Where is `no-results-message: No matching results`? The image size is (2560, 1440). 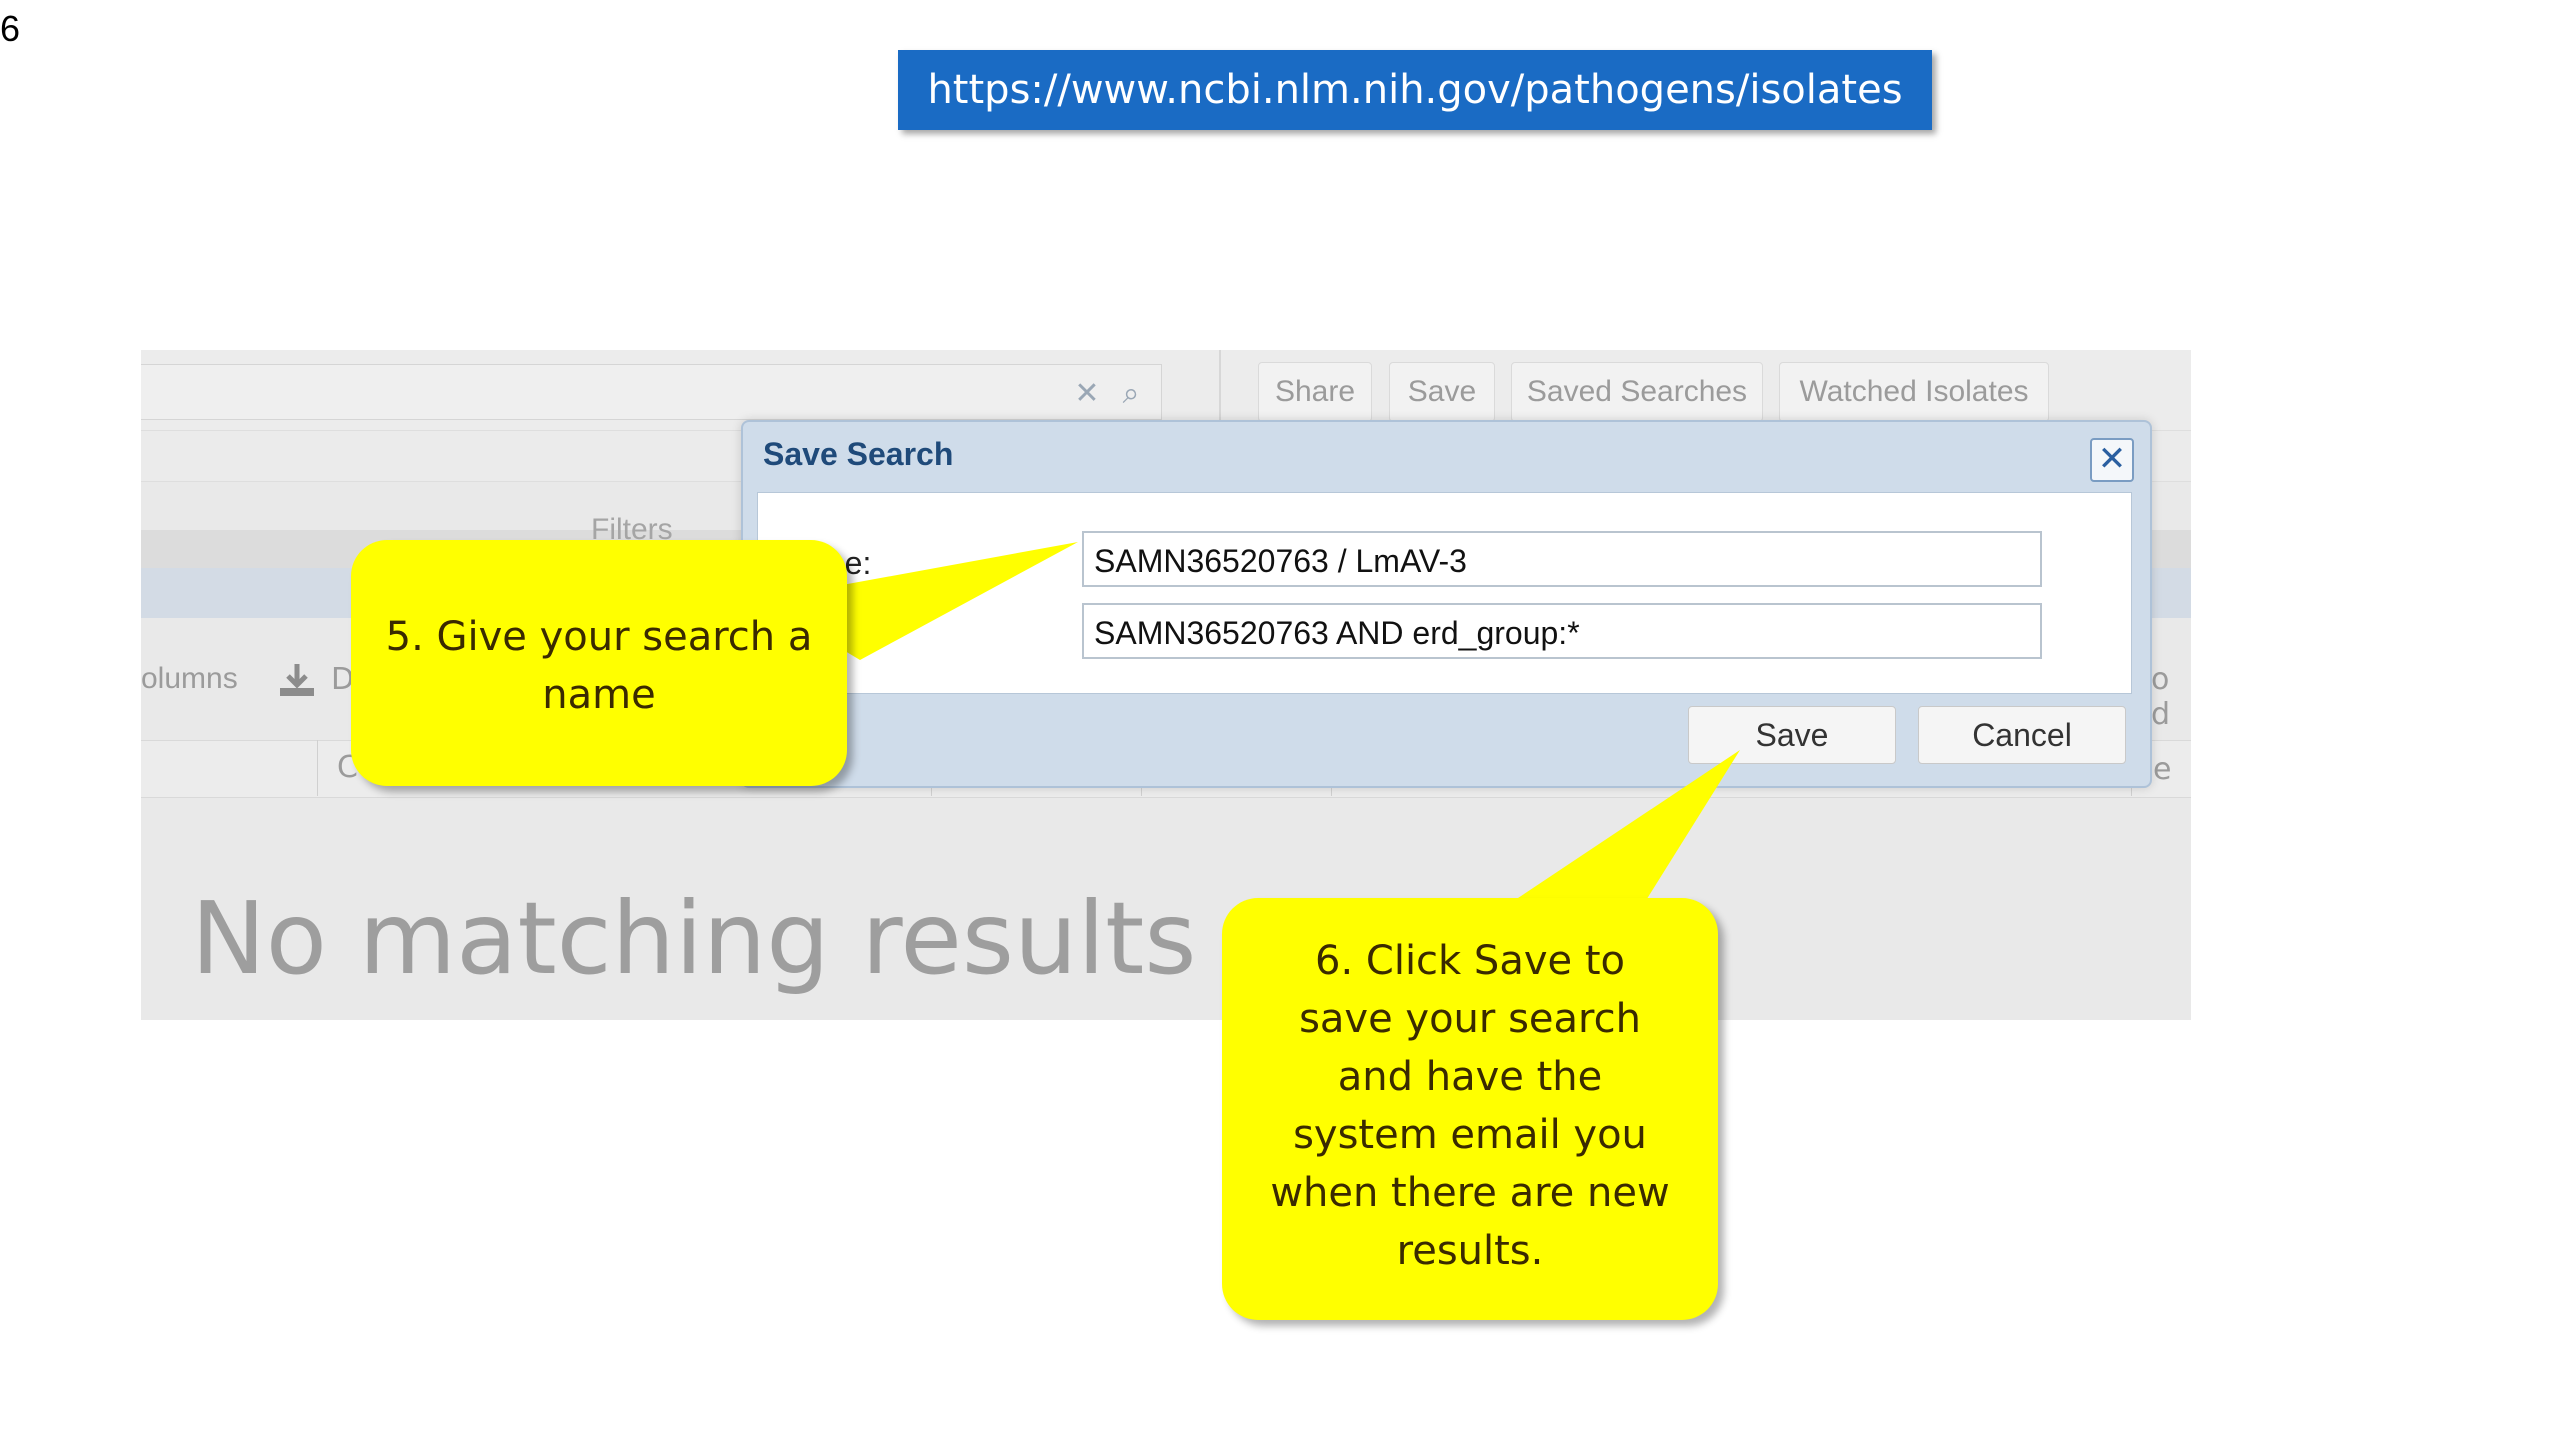 no-results-message: No matching results is located at coordinates (694, 938).